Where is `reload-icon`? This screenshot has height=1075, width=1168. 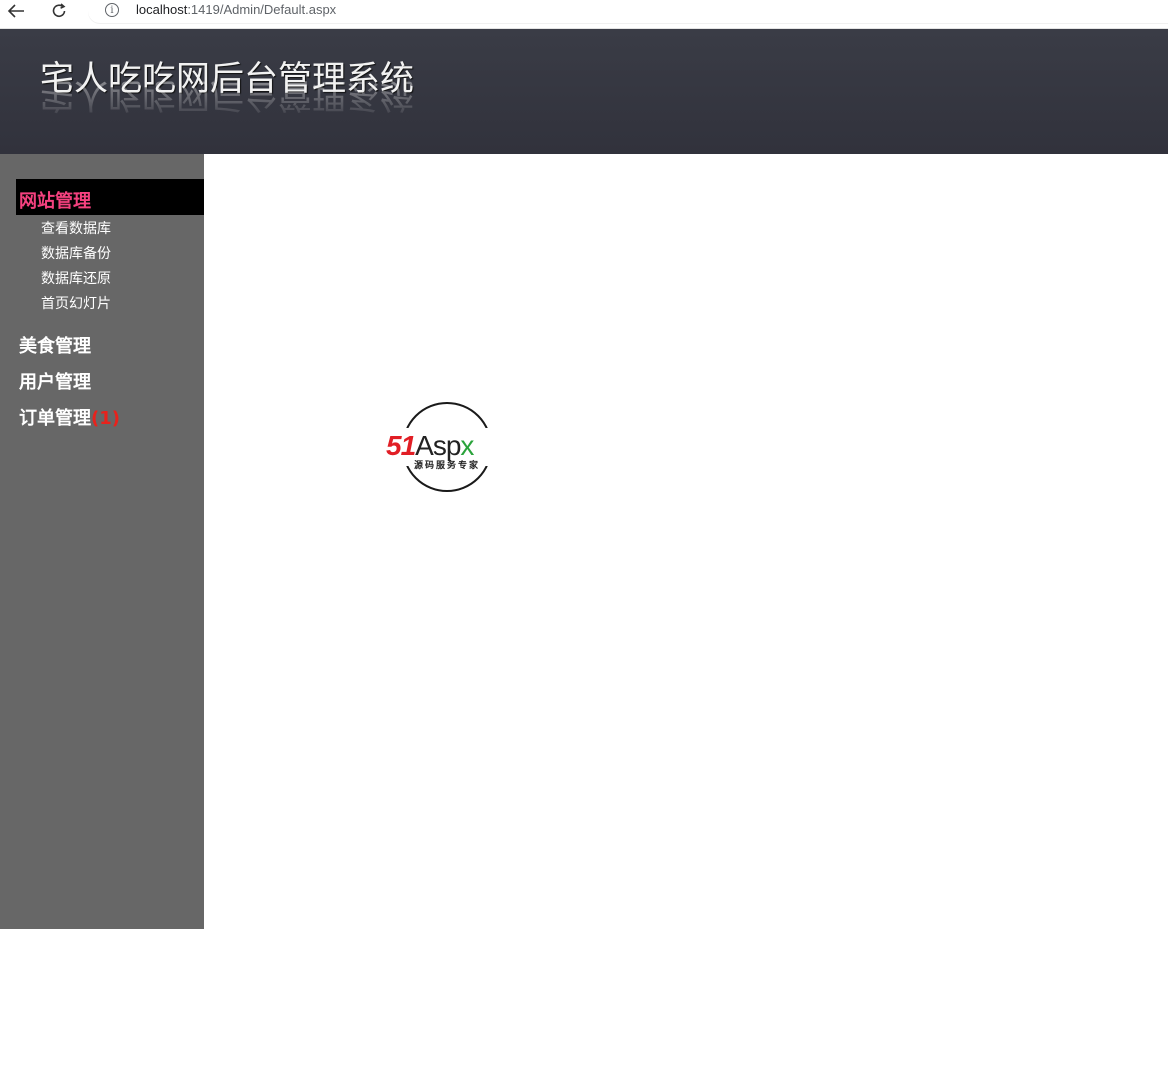 reload-icon is located at coordinates (59, 10).